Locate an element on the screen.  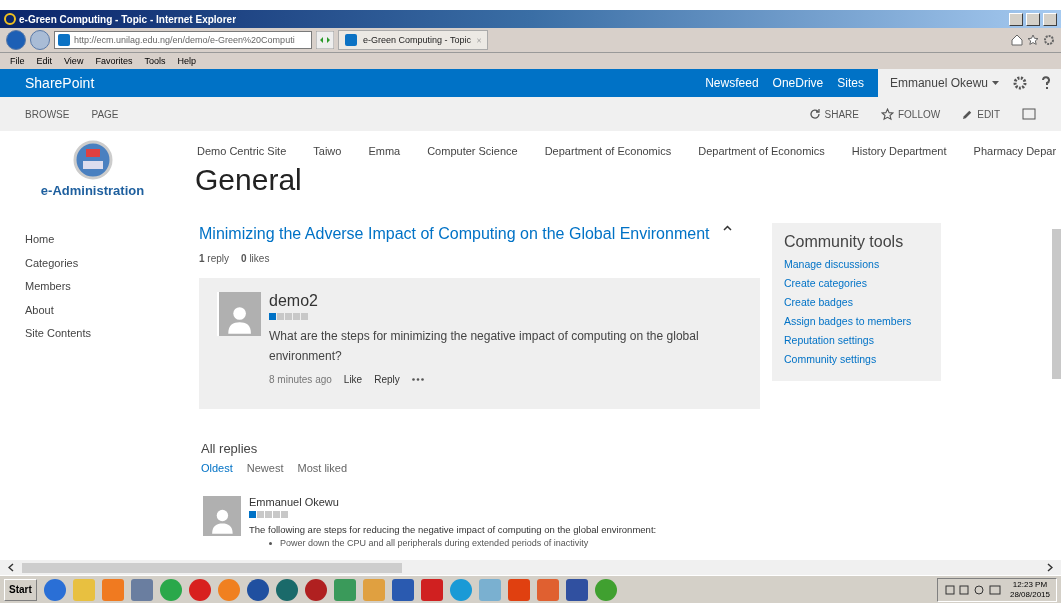
replies-heading: All replies is located at coordinates (230, 448).